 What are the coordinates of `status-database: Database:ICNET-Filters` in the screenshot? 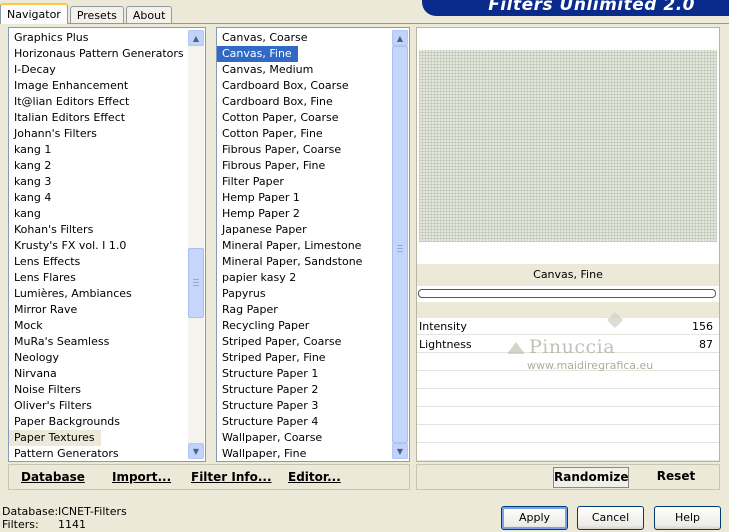 It's located at (64, 511).